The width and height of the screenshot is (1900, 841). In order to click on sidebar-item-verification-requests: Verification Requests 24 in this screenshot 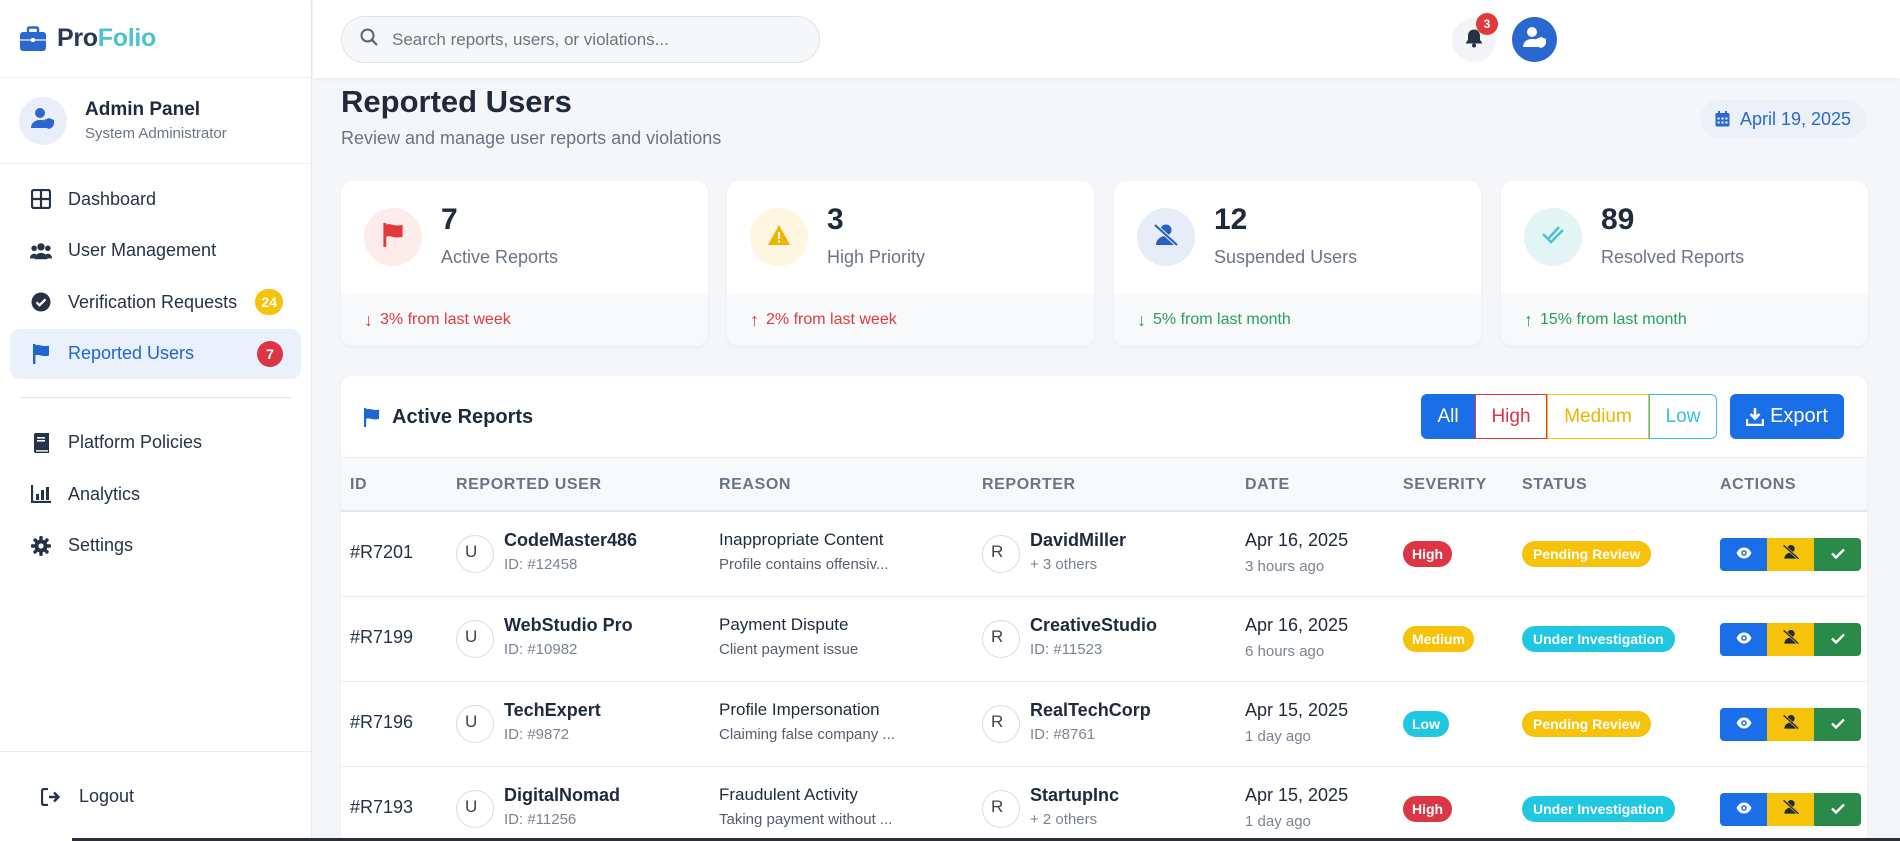, I will do `click(155, 302)`.